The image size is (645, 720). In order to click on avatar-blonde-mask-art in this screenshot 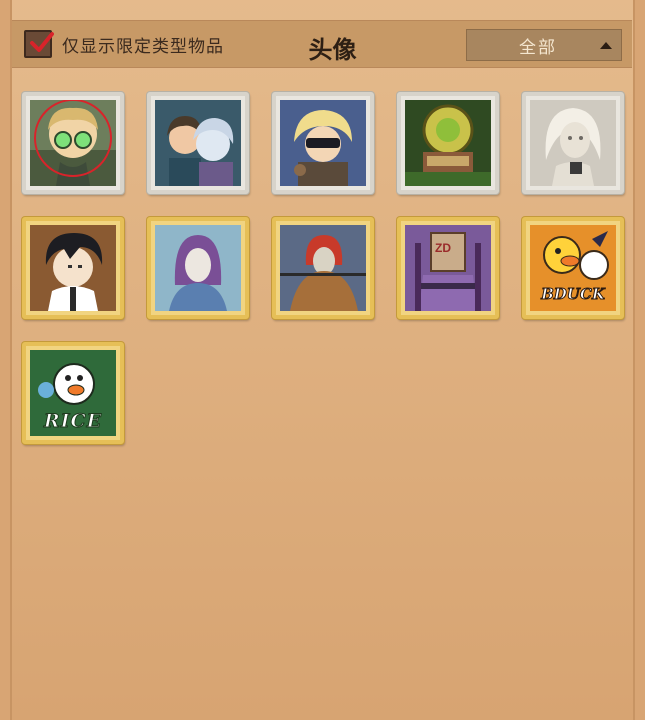, I will do `click(323, 143)`.